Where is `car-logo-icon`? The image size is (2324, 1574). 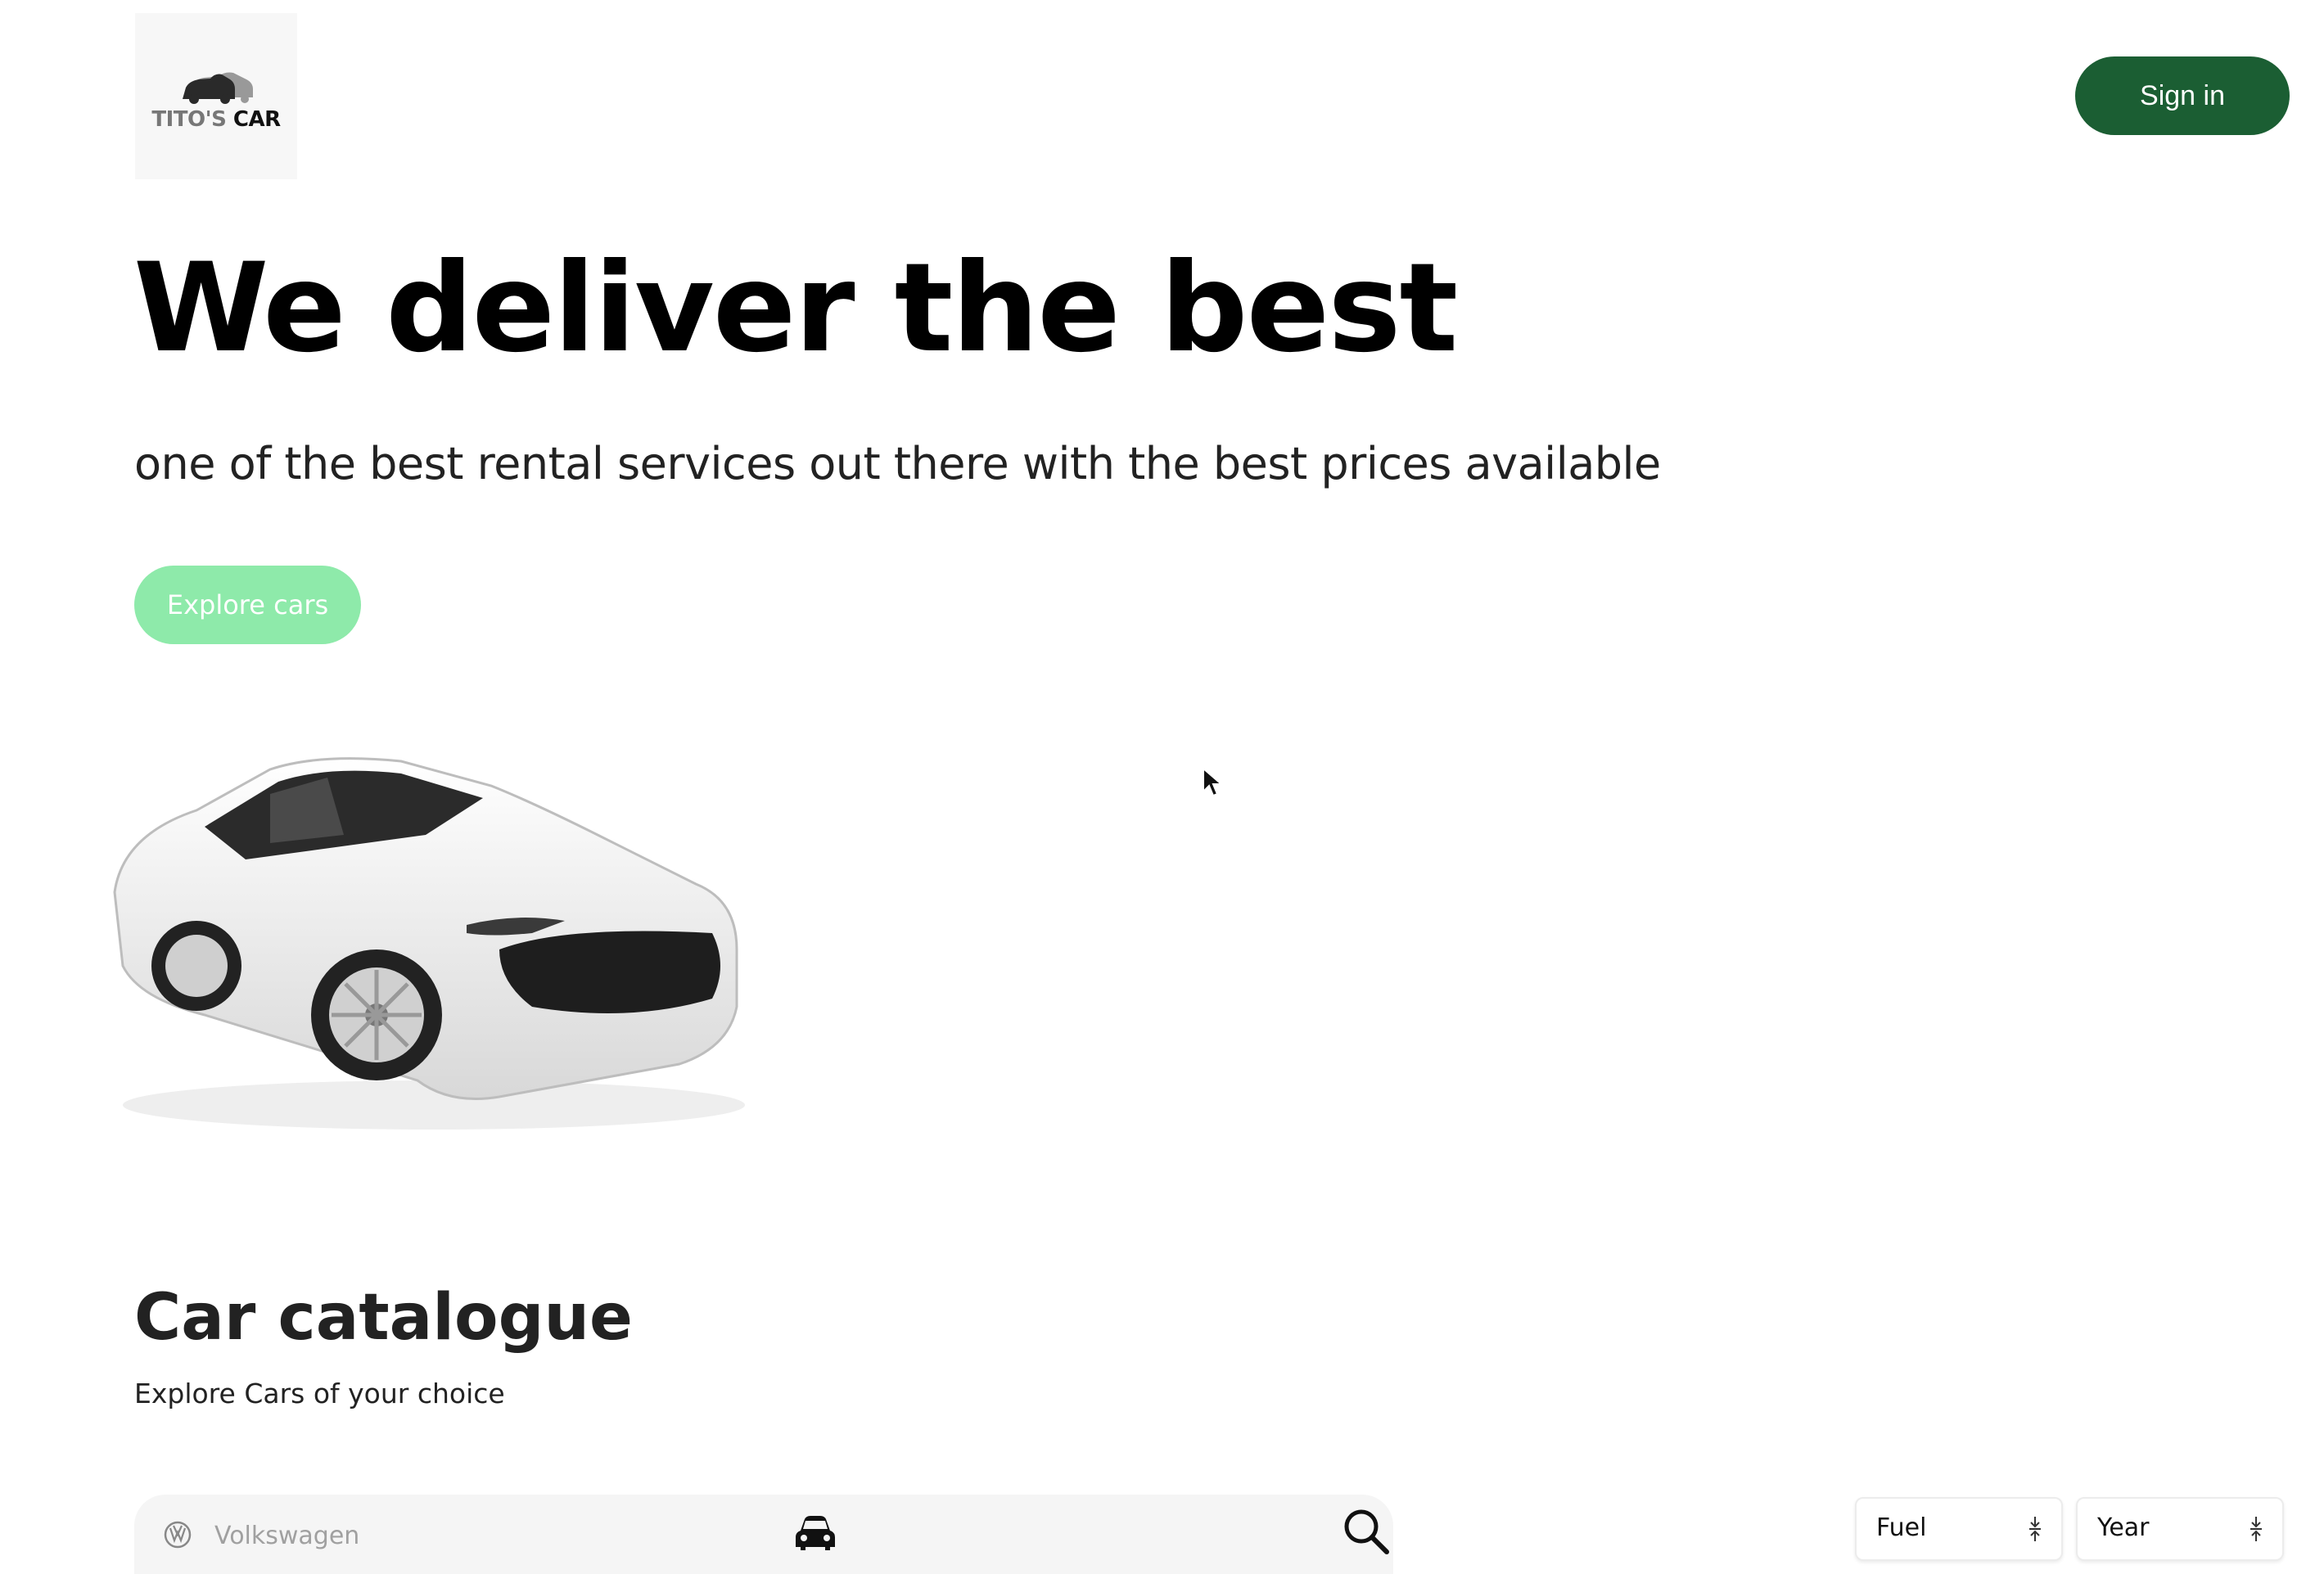 car-logo-icon is located at coordinates (218, 88).